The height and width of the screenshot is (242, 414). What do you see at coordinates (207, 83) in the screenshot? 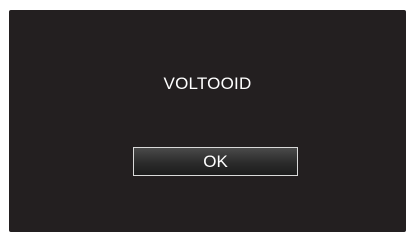
I see `status-message: VOLTOOID` at bounding box center [207, 83].